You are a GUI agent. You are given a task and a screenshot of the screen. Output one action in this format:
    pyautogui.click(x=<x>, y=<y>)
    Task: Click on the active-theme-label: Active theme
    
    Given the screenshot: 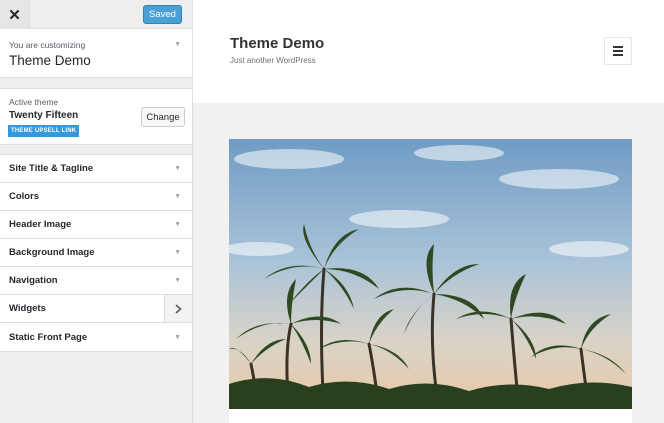 What is the action you would take?
    pyautogui.click(x=34, y=102)
    